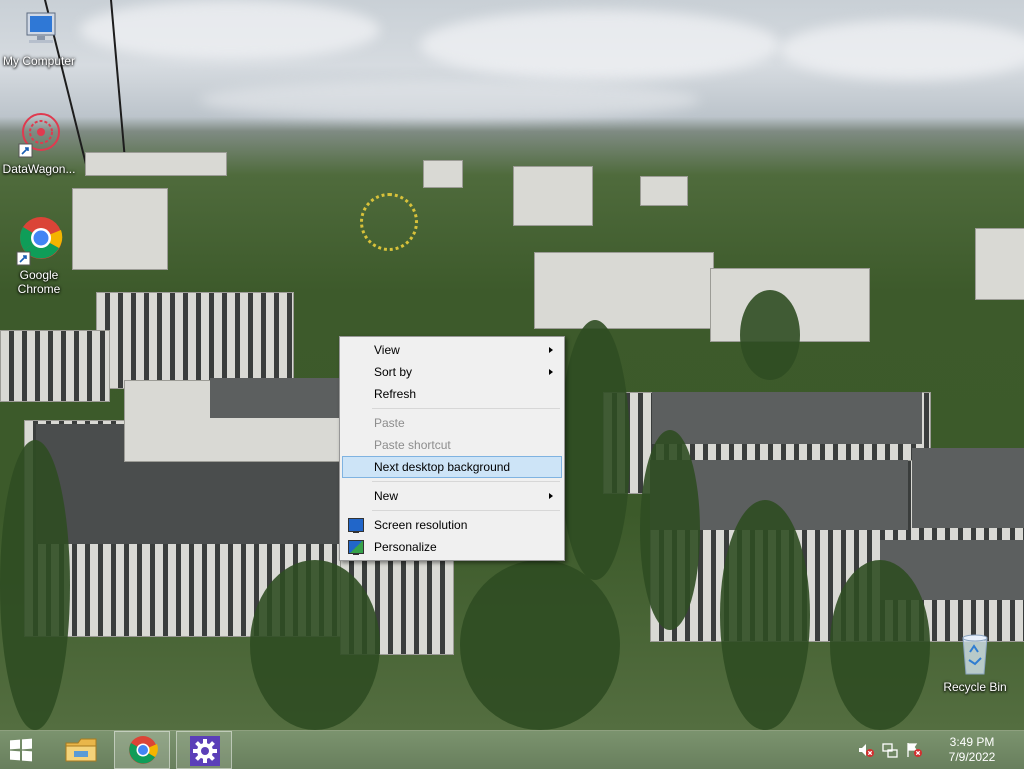 This screenshot has width=1024, height=769. What do you see at coordinates (405, 547) in the screenshot?
I see `menu-item-label: Personalize` at bounding box center [405, 547].